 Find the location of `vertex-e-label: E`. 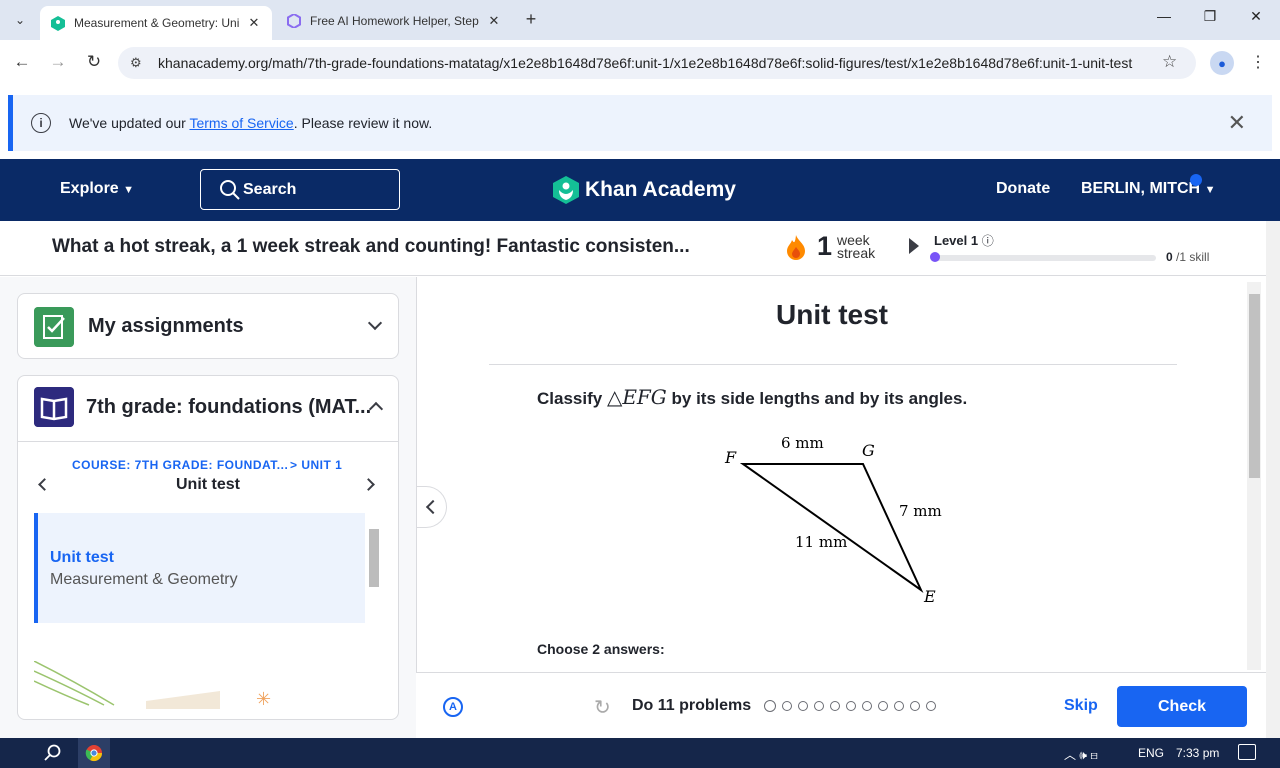

vertex-e-label: E is located at coordinates (929, 596).